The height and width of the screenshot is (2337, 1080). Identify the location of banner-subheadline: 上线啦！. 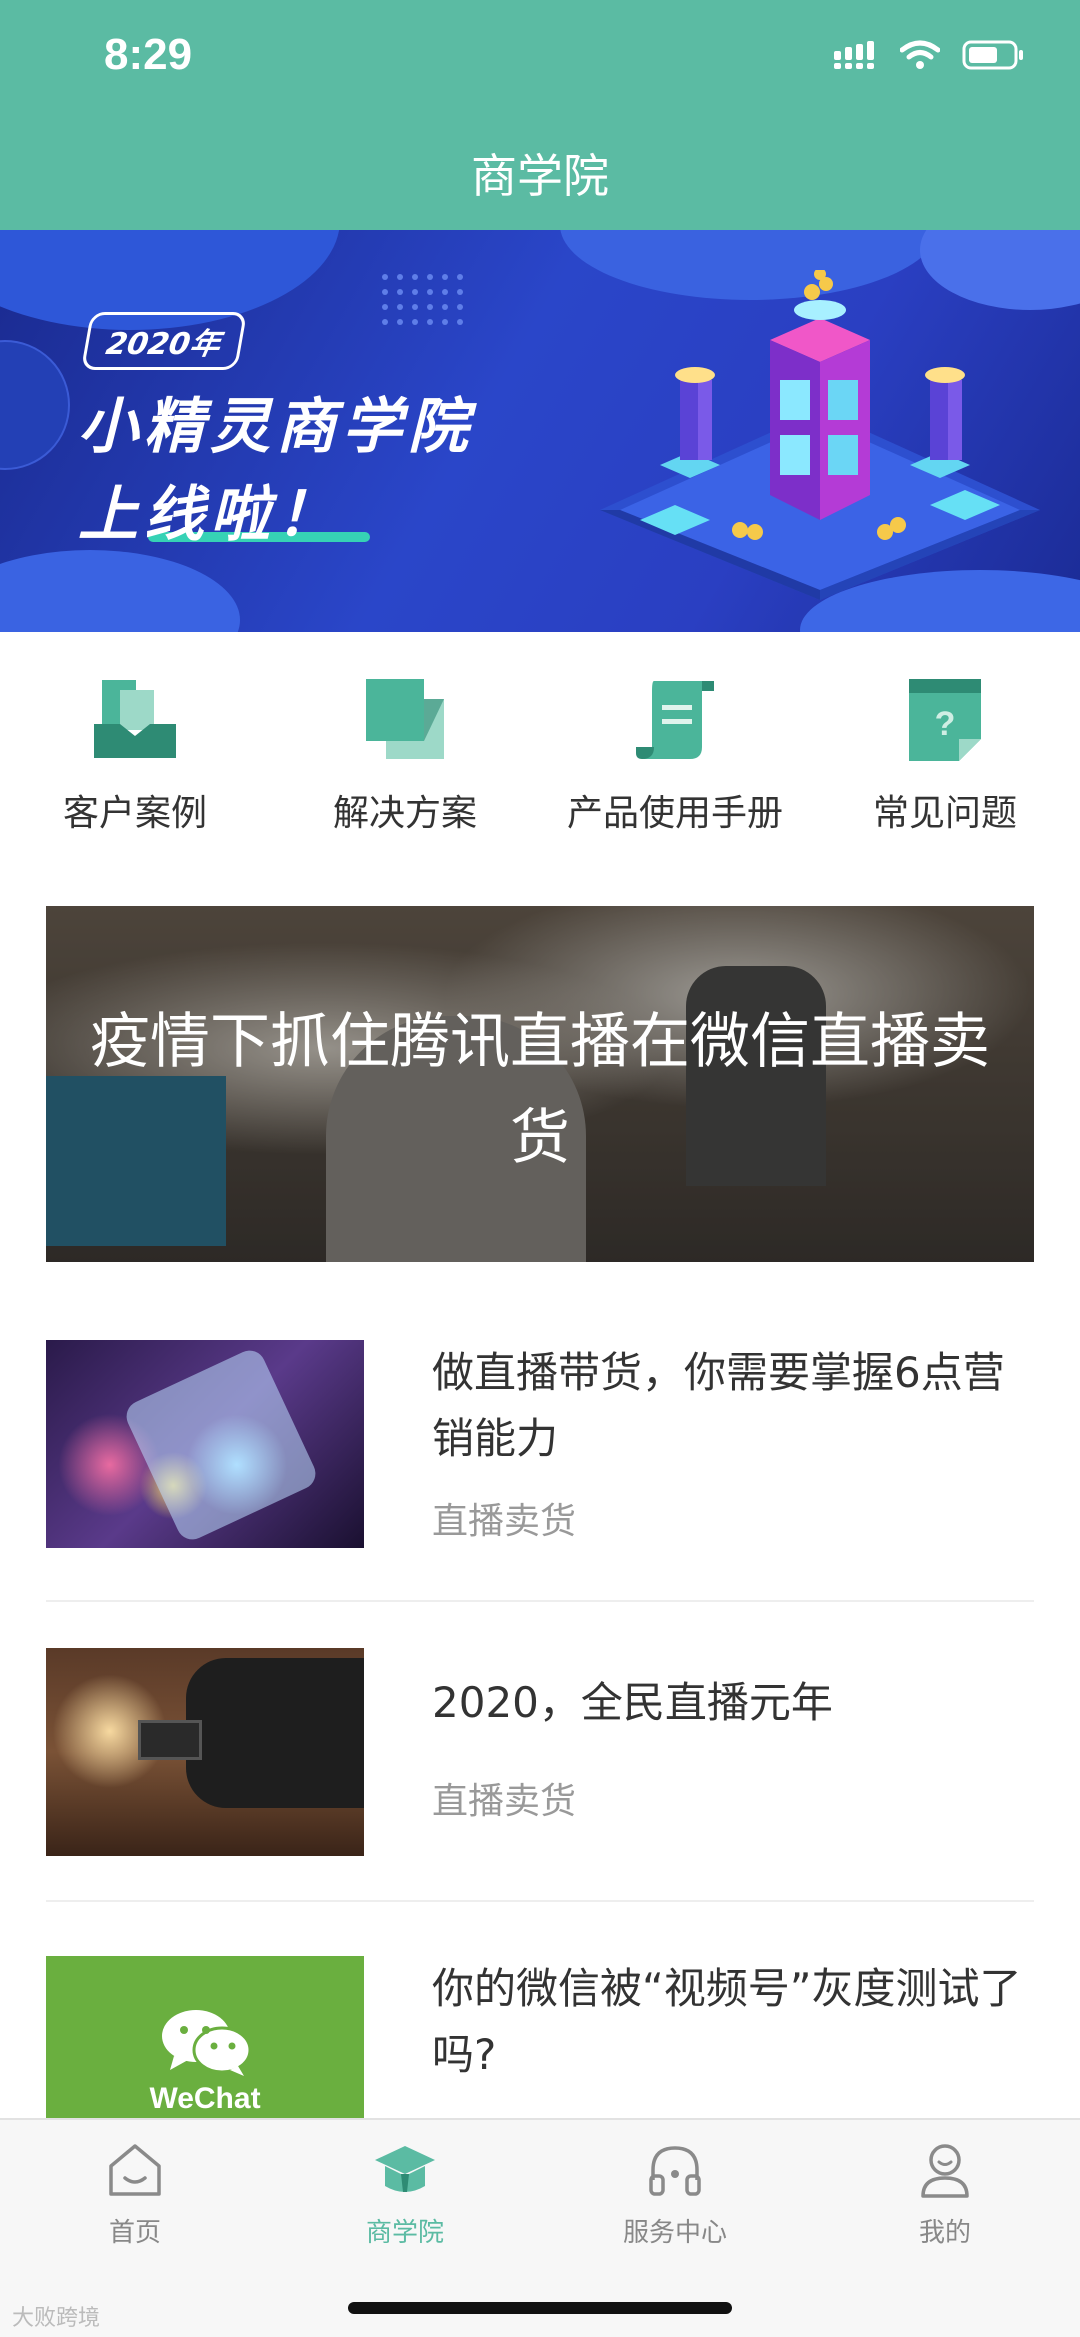
(210, 515).